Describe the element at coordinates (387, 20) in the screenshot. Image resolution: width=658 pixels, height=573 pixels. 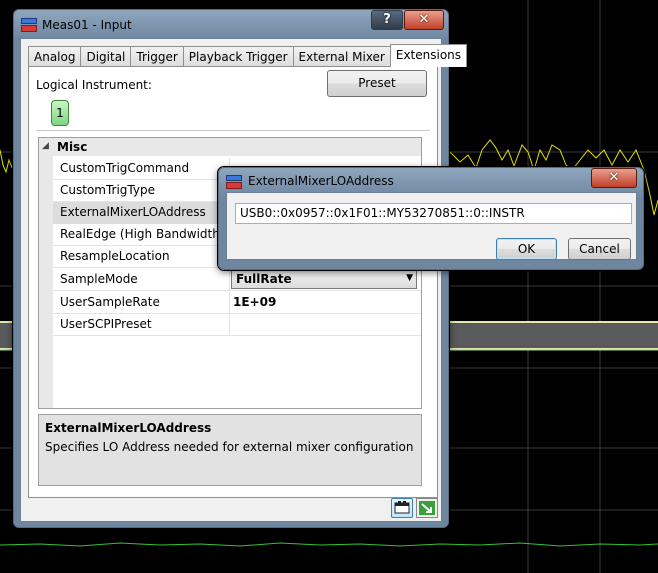
I see `help-button: ?` at that location.